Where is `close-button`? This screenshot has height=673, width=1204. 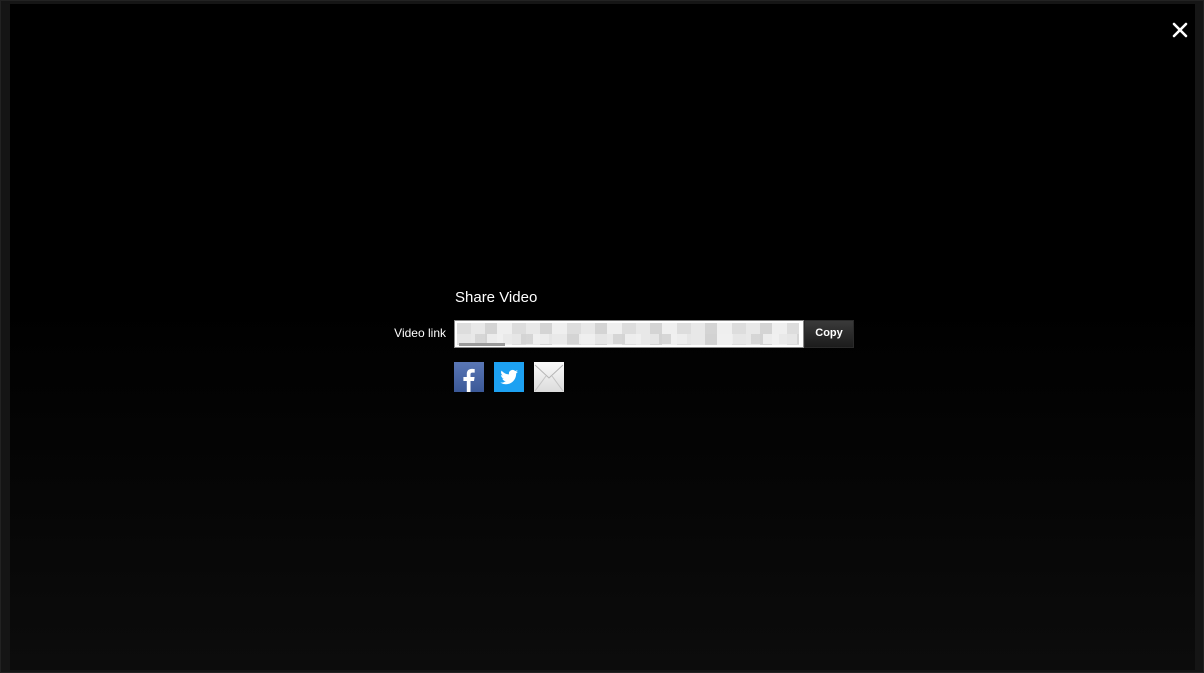 close-button is located at coordinates (1180, 30).